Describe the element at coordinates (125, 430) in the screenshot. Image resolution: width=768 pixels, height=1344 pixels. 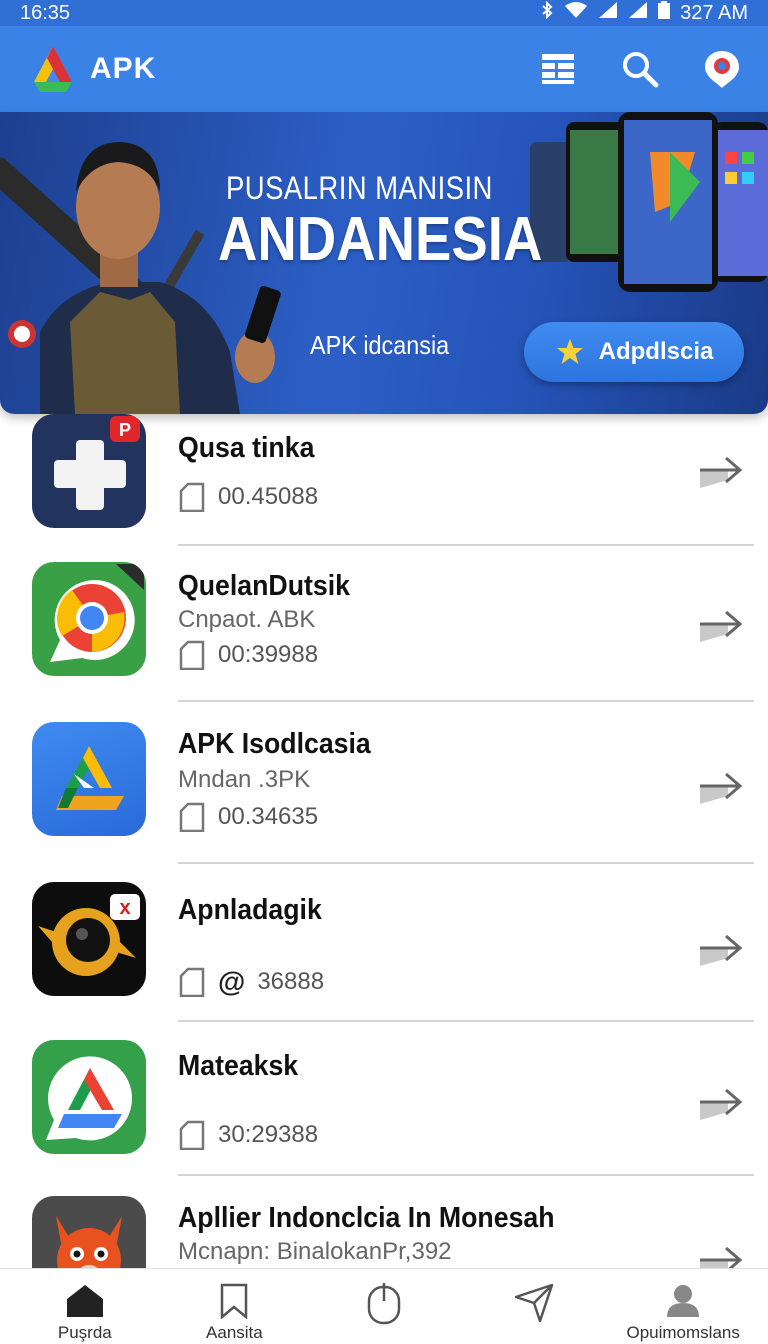
I see `svg-text: P` at that location.